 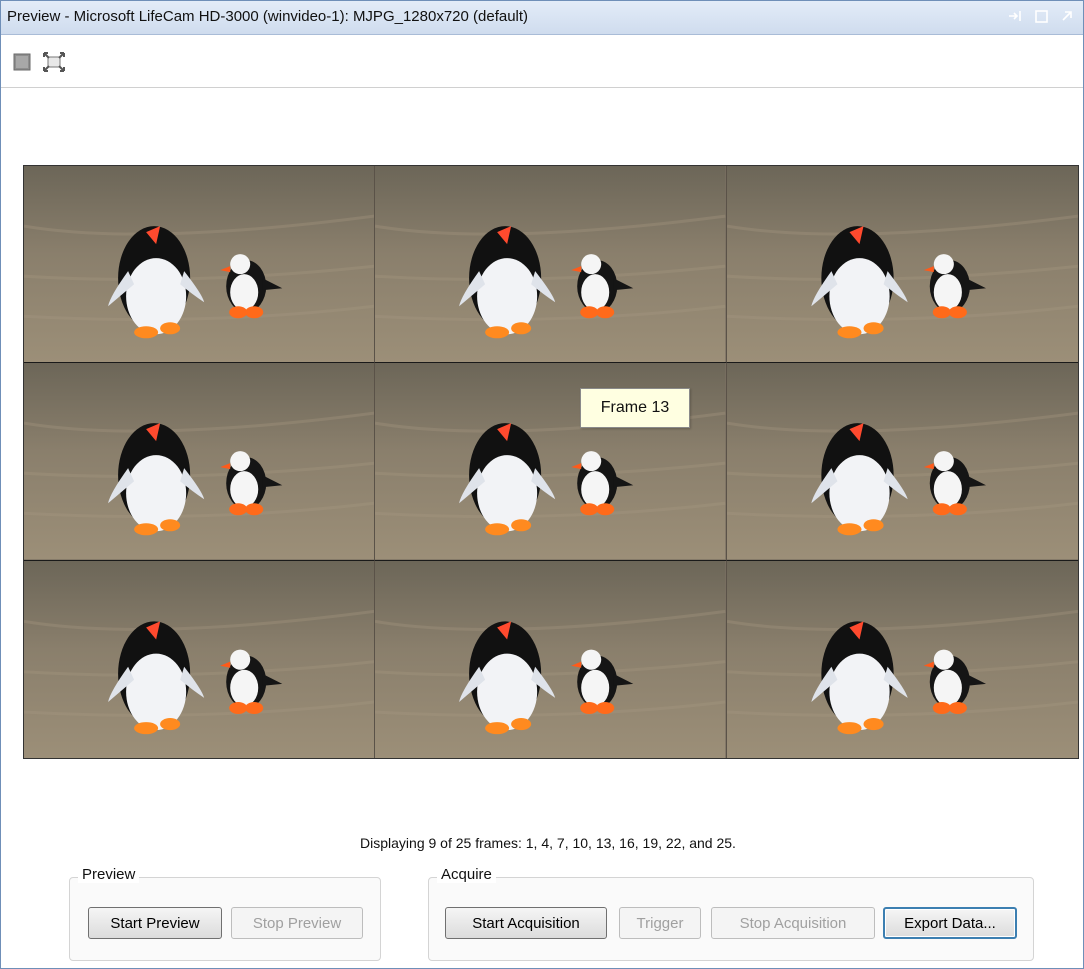 What do you see at coordinates (225, 913) in the screenshot?
I see `preview-group: Preview Start Preview Stop Preview` at bounding box center [225, 913].